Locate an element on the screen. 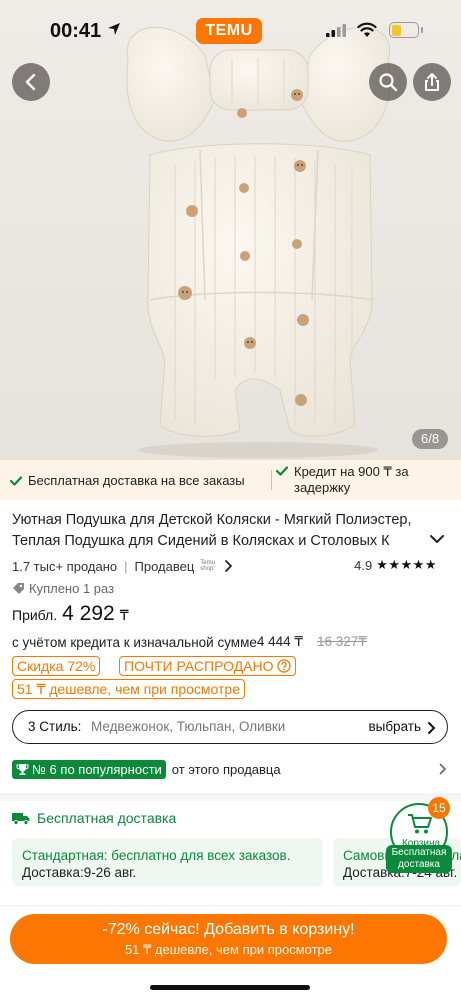 The image size is (461, 999). purchase-history: Куплено 1 раз is located at coordinates (63, 588).